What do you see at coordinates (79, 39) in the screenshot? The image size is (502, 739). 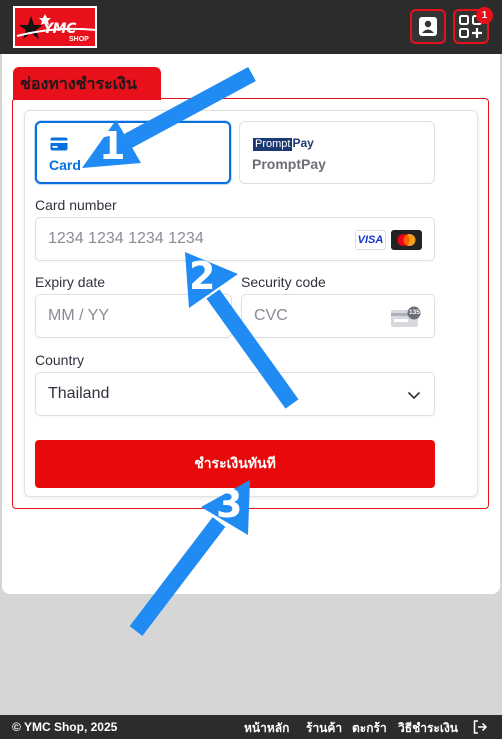 I see `logo-subtext: SHOP` at bounding box center [79, 39].